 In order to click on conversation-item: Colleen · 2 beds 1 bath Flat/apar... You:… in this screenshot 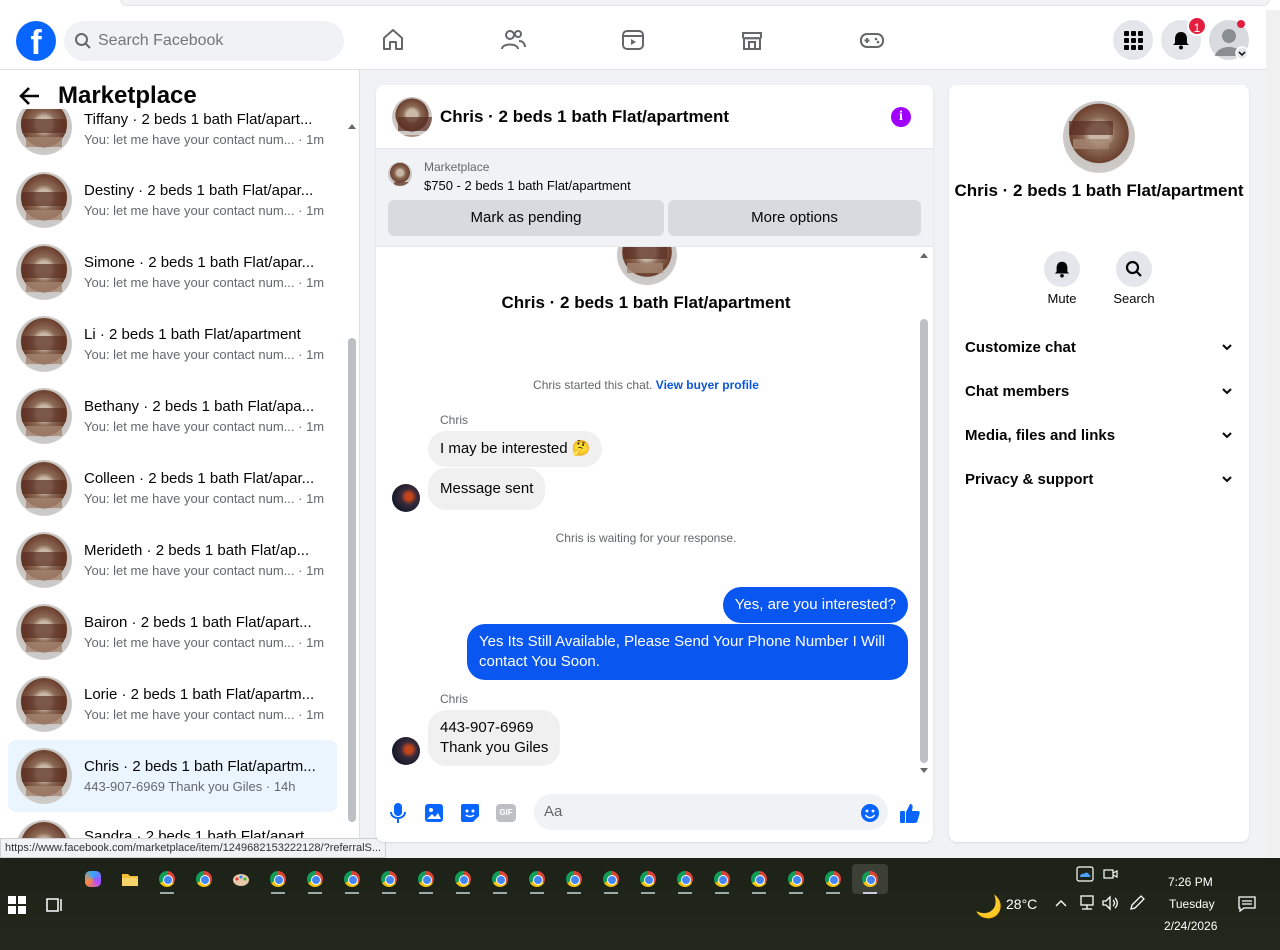, I will do `click(172, 488)`.